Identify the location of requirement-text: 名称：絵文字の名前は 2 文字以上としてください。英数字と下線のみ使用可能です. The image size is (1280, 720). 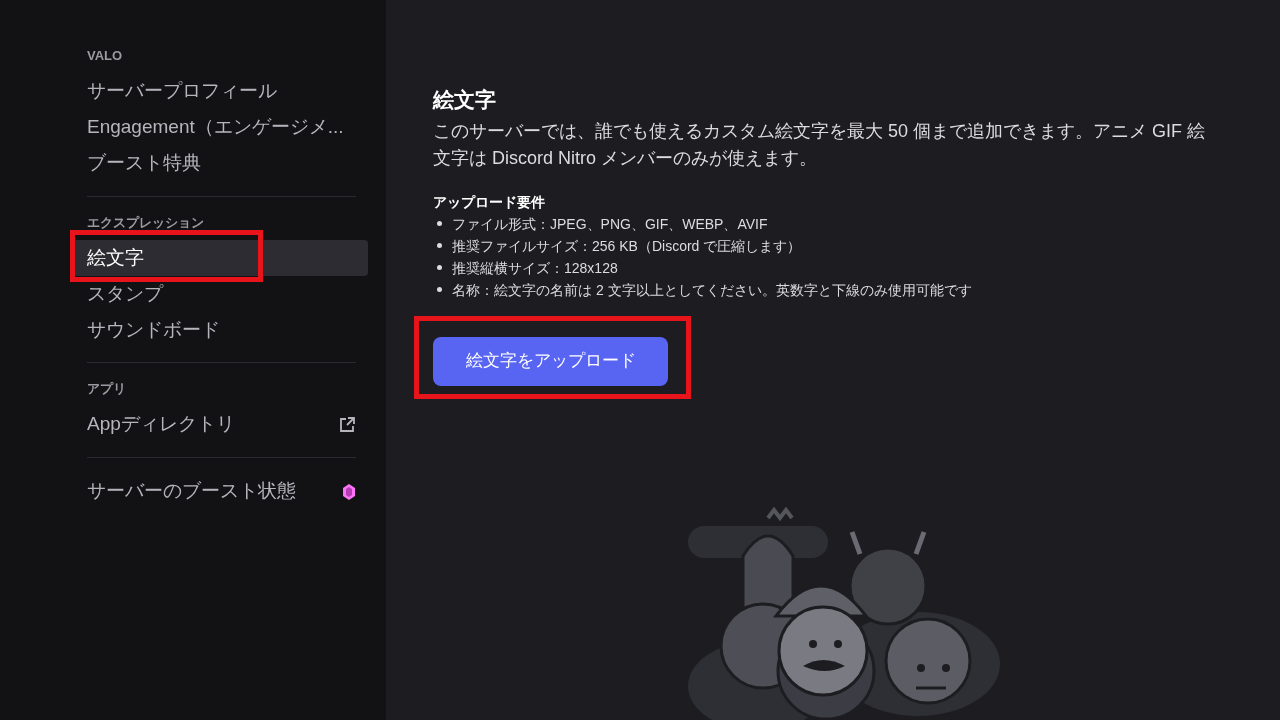
(712, 290).